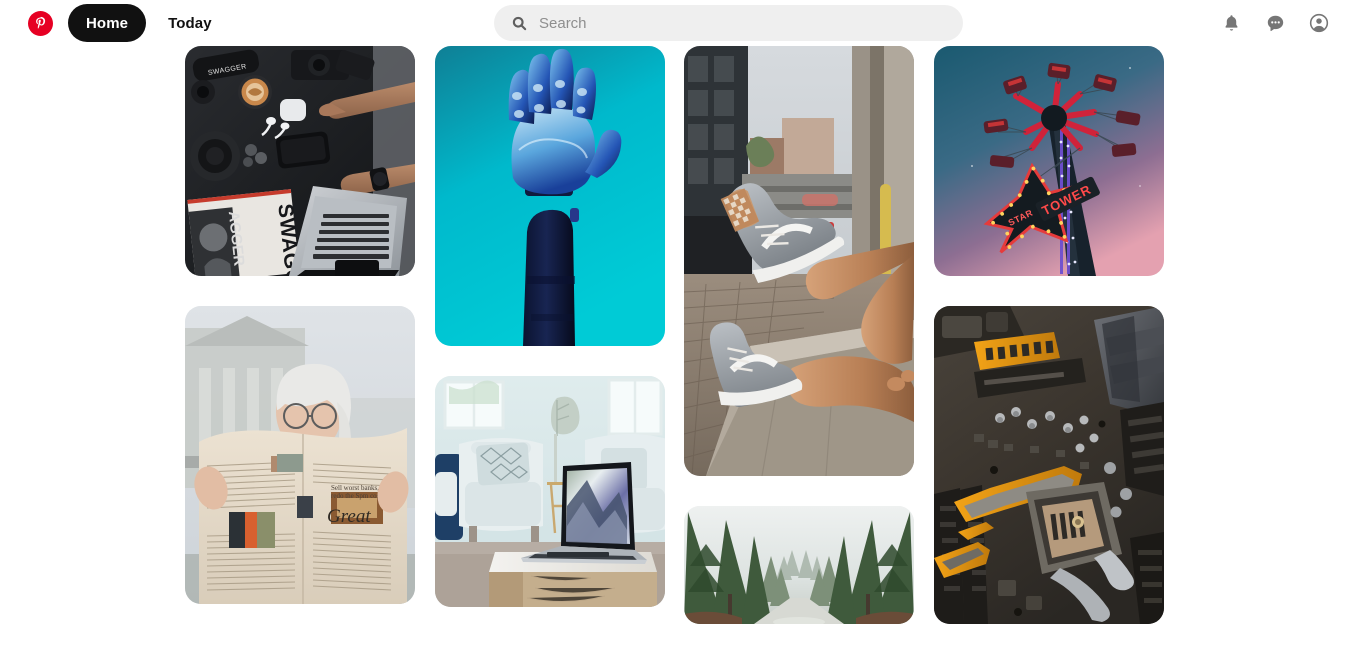 The height and width of the screenshot is (646, 1351). I want to click on nav-home-button: Home, so click(107, 23).